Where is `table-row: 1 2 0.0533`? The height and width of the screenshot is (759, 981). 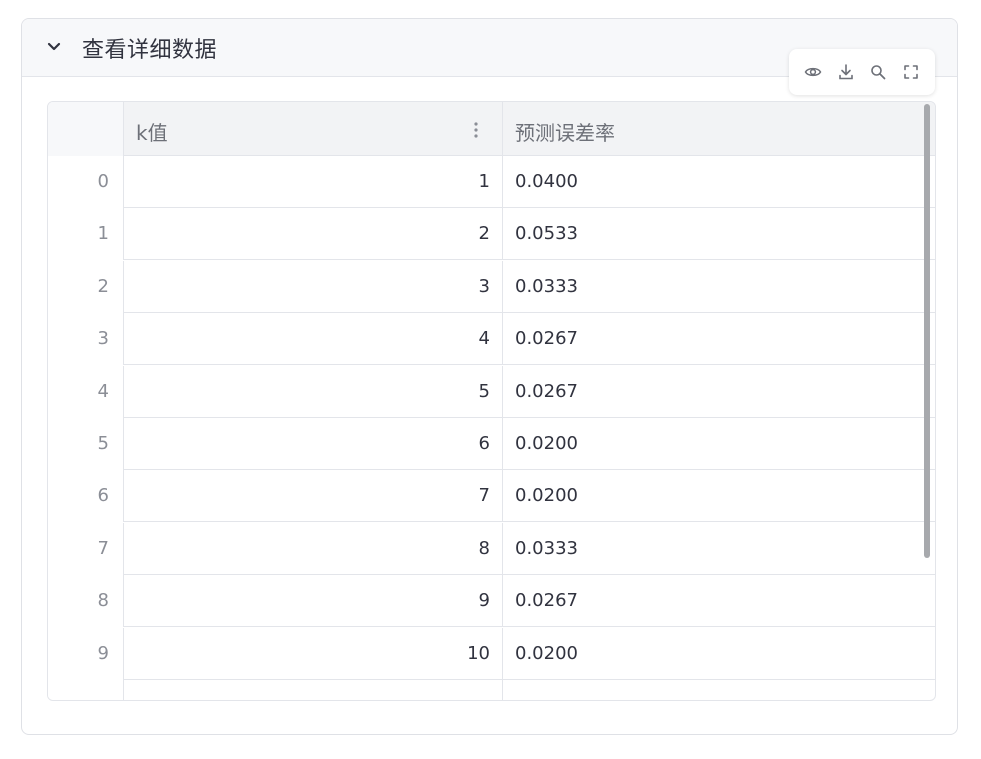 table-row: 1 2 0.0533 is located at coordinates (491, 234).